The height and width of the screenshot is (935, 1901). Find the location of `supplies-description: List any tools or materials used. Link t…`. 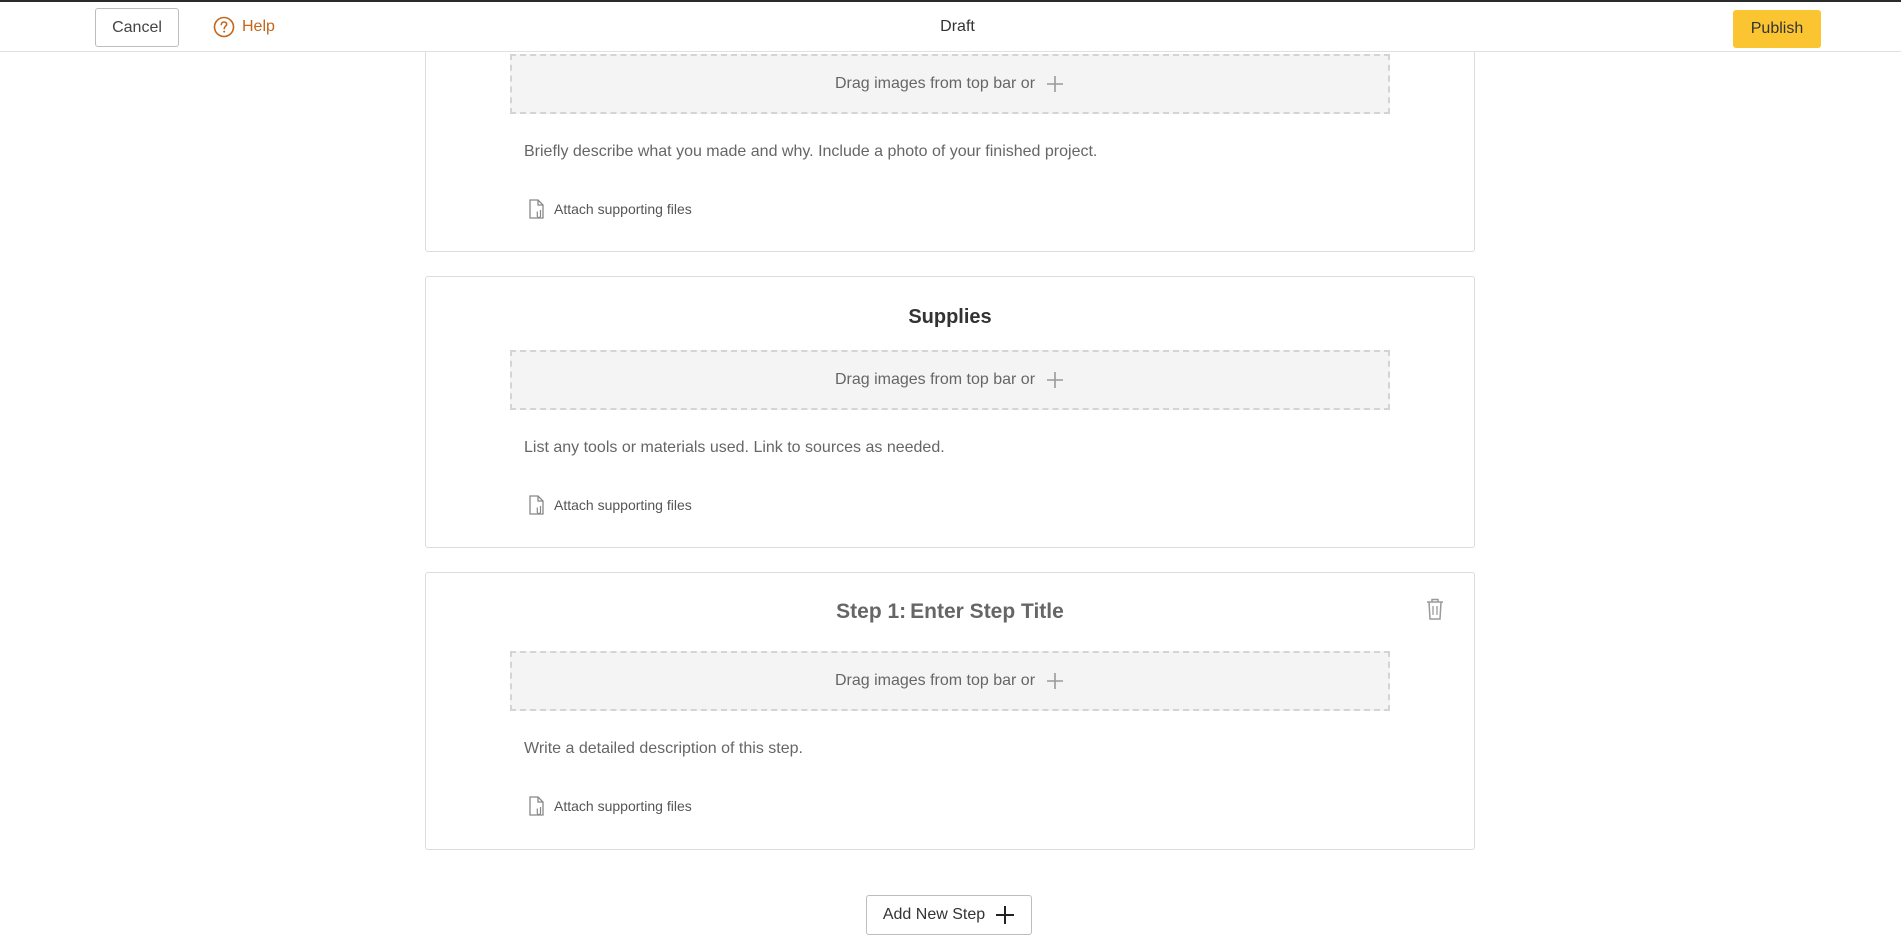

supplies-description: List any tools or materials used. Link t… is located at coordinates (734, 448).